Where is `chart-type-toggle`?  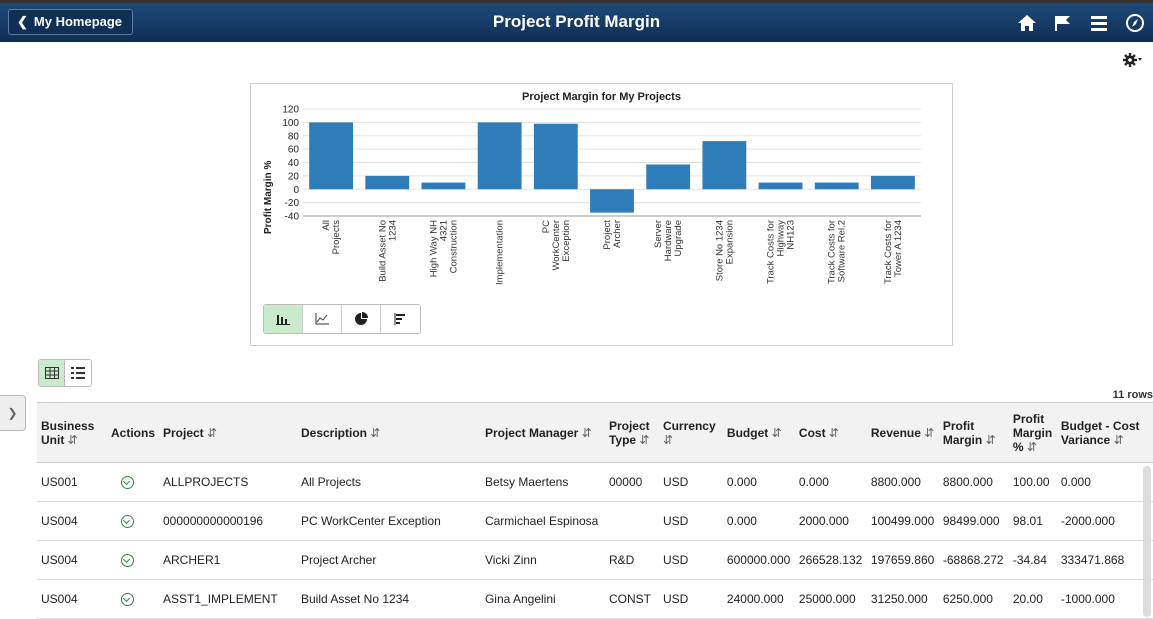
chart-type-toggle is located at coordinates (342, 319).